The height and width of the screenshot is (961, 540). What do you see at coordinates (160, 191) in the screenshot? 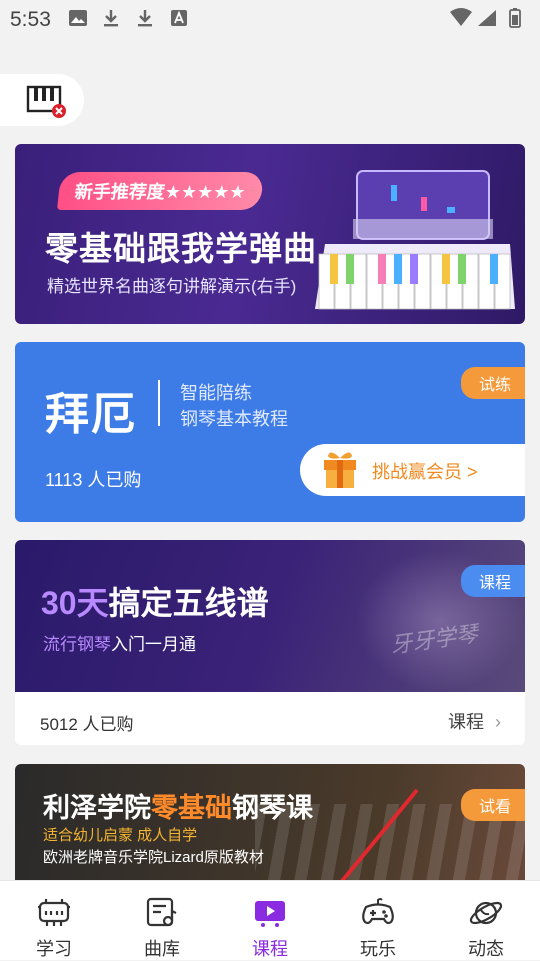
I see `recommend-badge: 新手推荐度★★★★★` at bounding box center [160, 191].